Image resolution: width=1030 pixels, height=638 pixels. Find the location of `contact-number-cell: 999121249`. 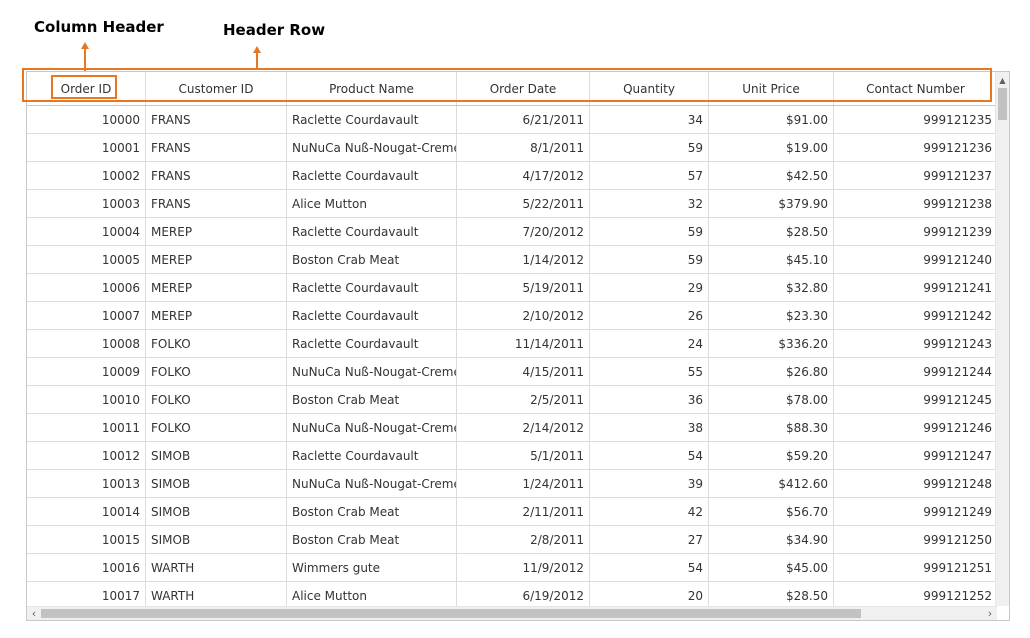

contact-number-cell: 999121249 is located at coordinates (915, 511).